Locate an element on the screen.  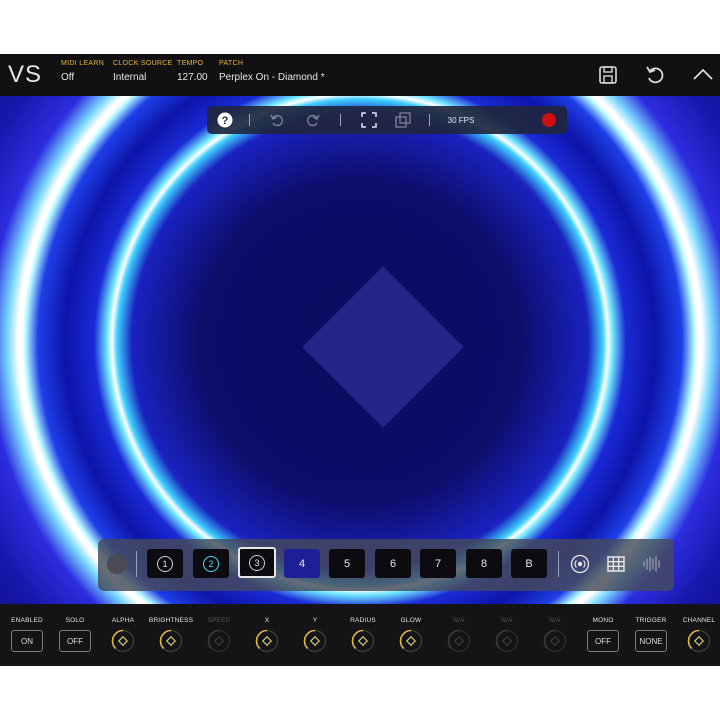
clock-source-value: Internal is located at coordinates (130, 77).